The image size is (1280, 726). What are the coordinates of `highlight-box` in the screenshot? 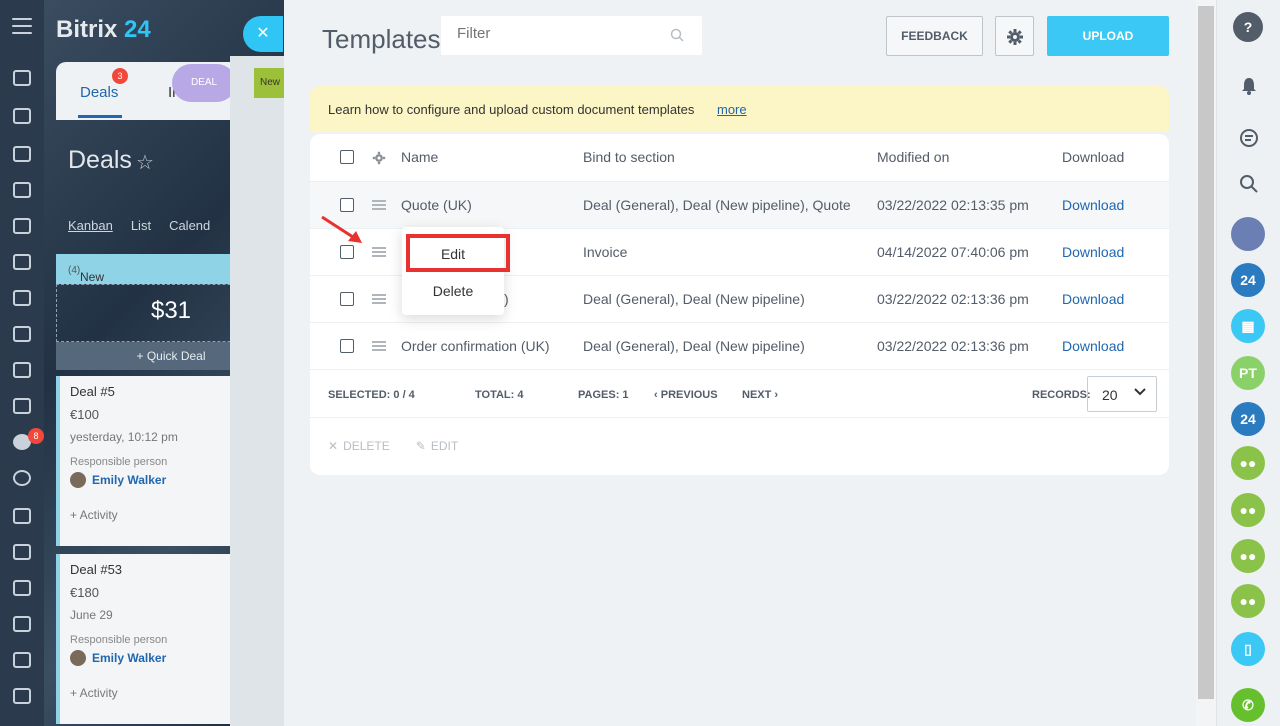 It's located at (458, 253).